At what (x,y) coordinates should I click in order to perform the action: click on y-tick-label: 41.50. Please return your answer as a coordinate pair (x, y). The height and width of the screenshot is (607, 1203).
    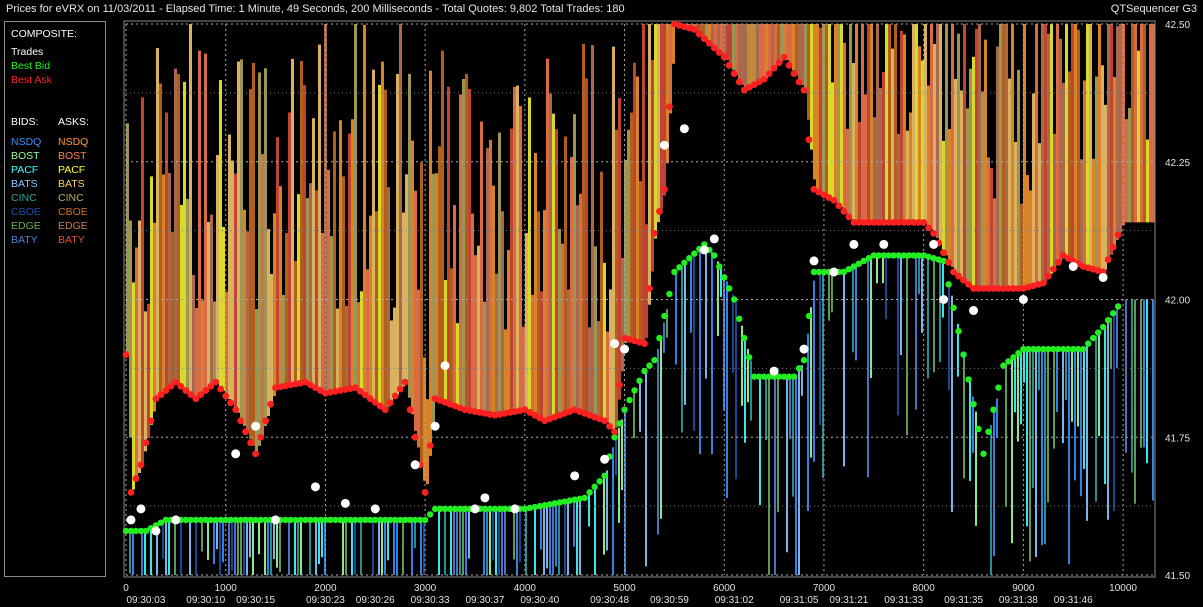
    Looking at the image, I should click on (1177, 576).